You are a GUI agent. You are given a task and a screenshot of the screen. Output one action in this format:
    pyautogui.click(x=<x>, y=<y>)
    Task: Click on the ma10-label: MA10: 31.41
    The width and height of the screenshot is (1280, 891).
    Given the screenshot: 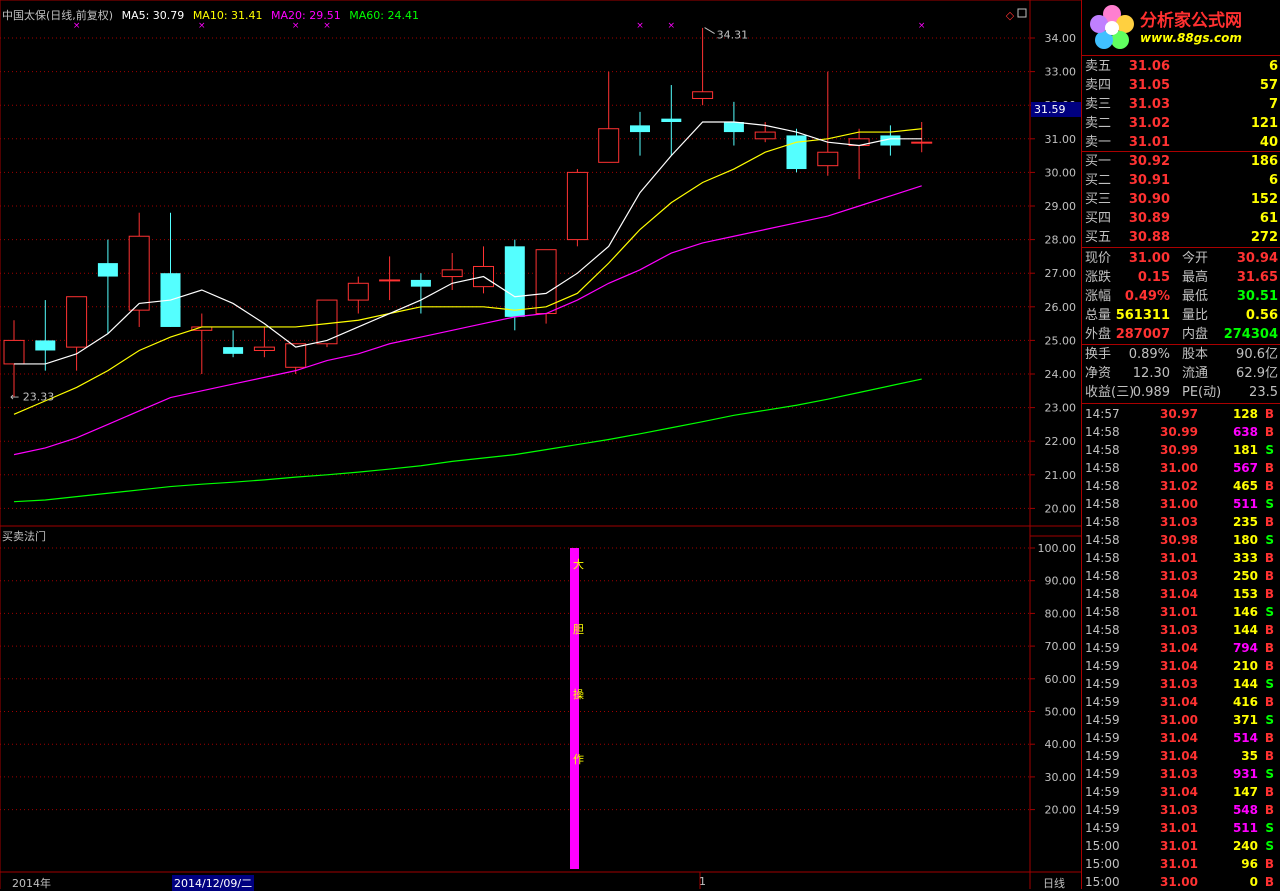 What is the action you would take?
    pyautogui.click(x=227, y=15)
    